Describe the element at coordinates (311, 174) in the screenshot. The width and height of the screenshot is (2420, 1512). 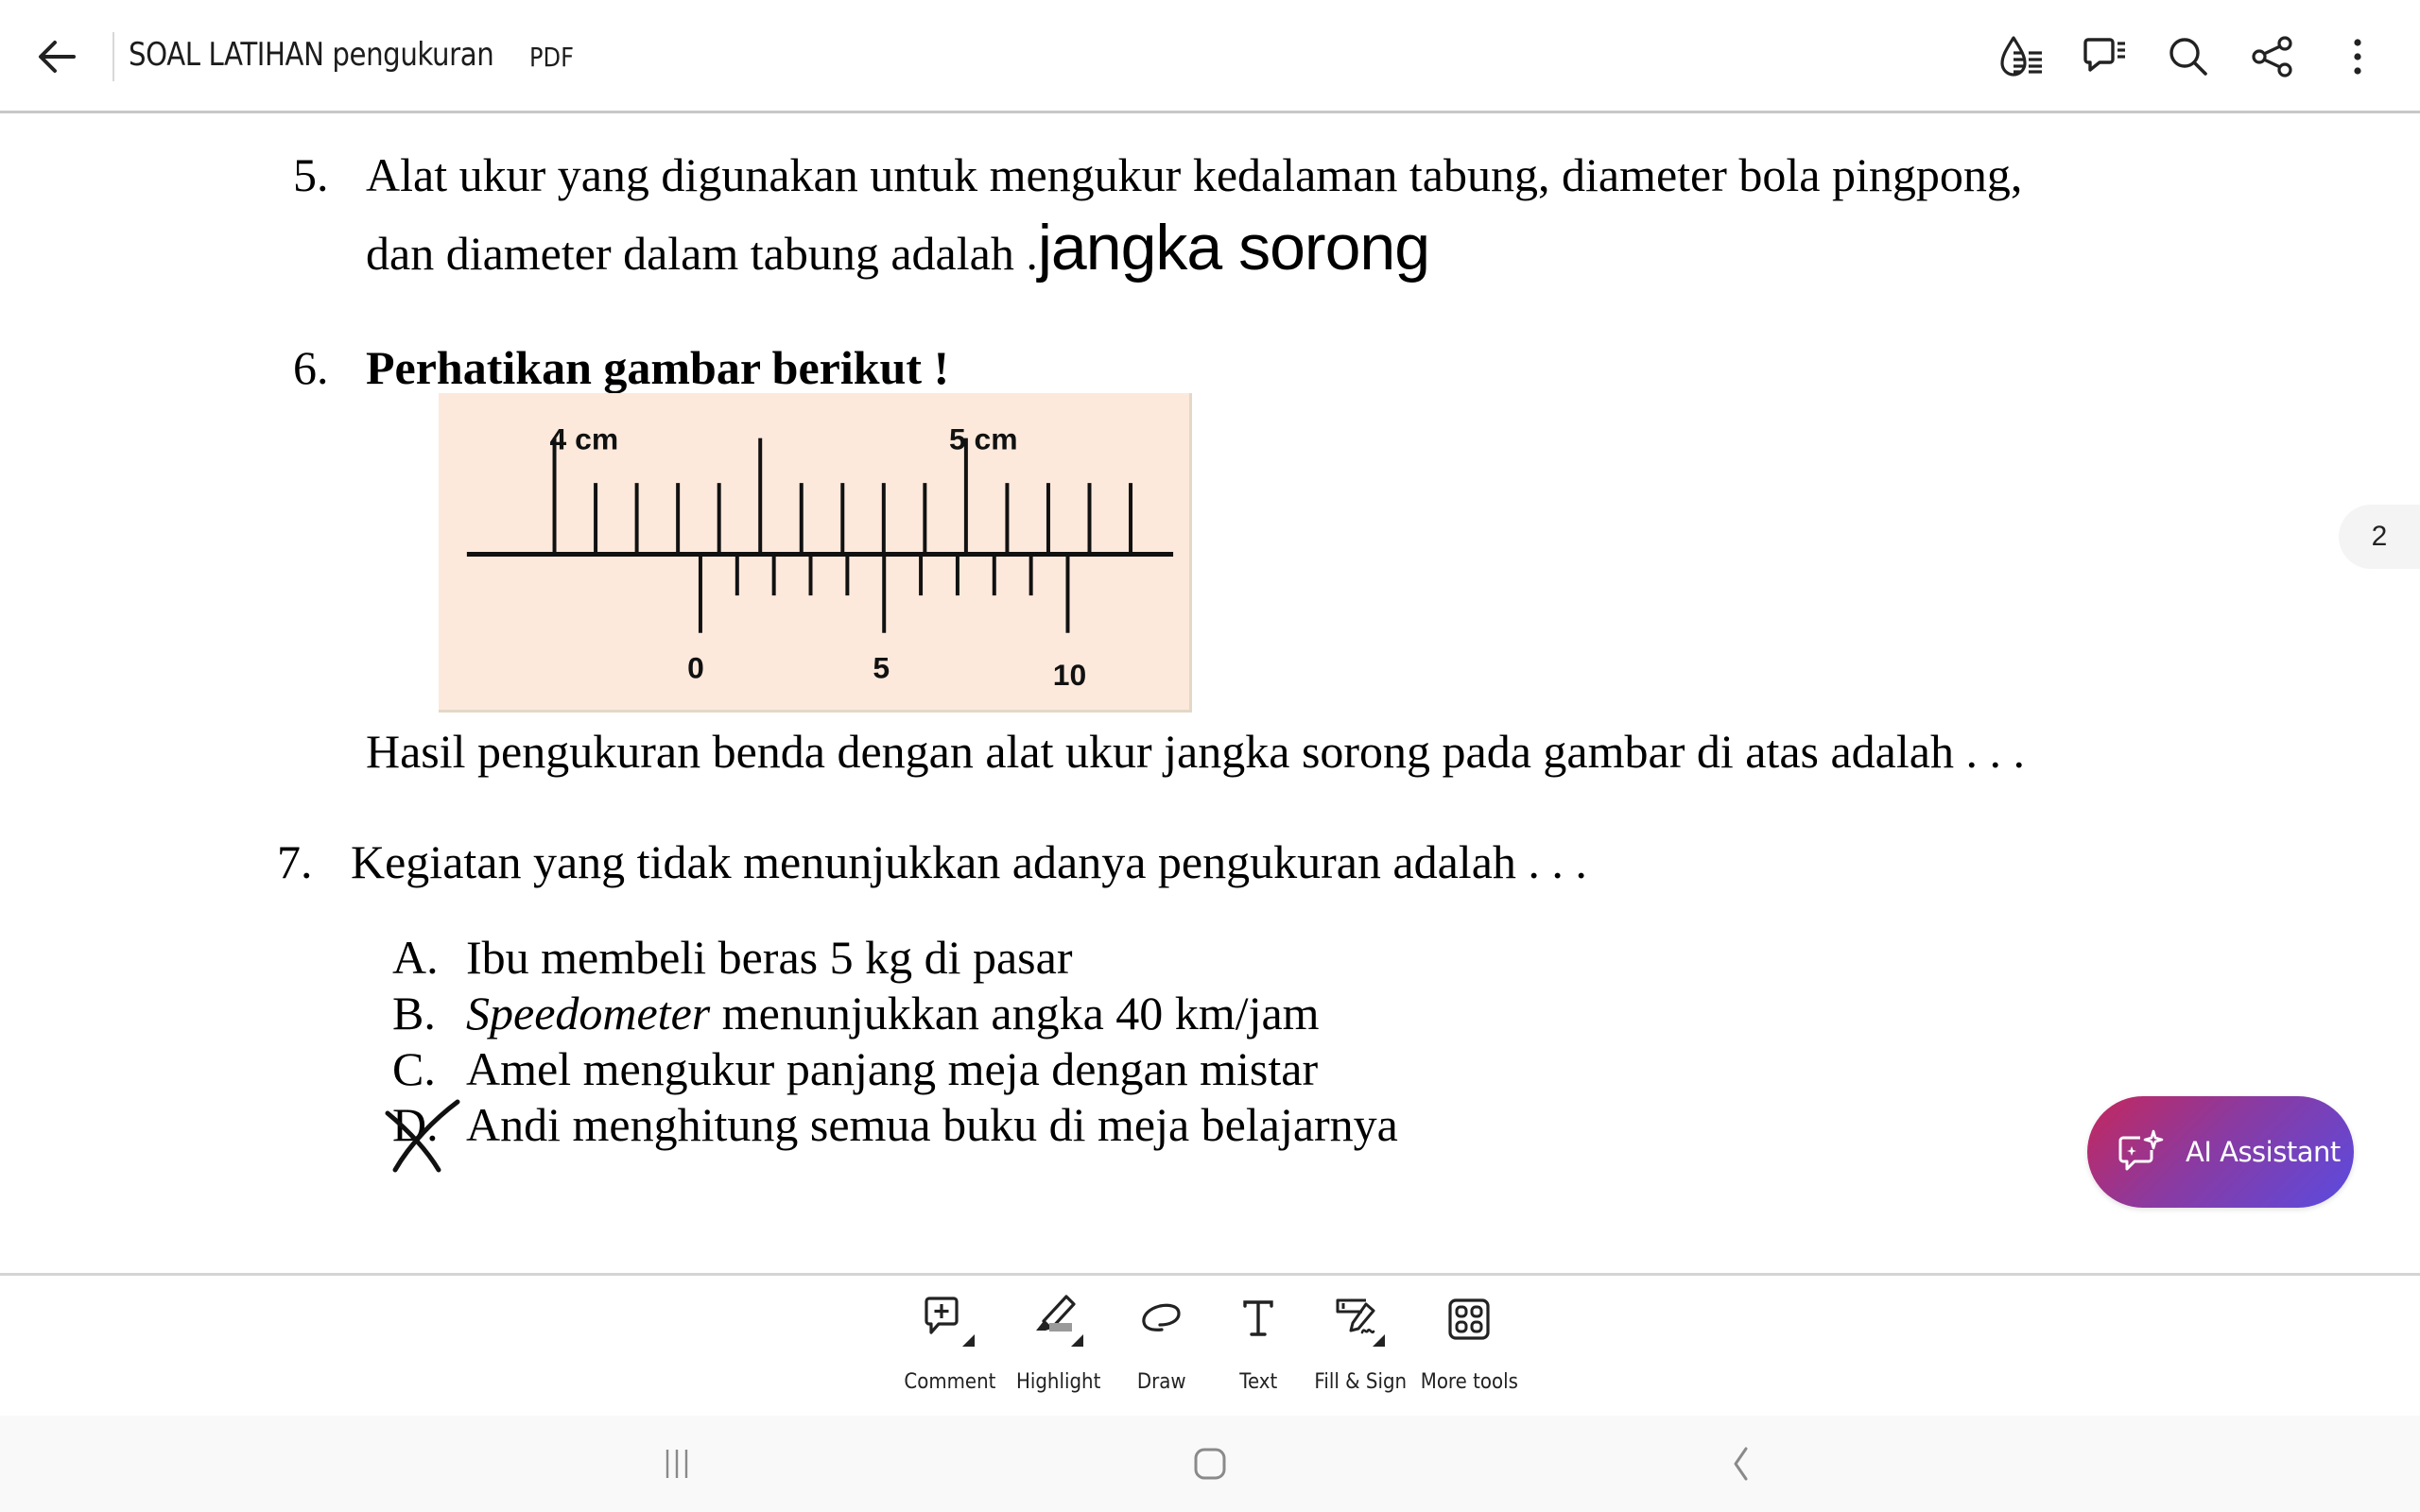
I see `question-5-number: 5.` at that location.